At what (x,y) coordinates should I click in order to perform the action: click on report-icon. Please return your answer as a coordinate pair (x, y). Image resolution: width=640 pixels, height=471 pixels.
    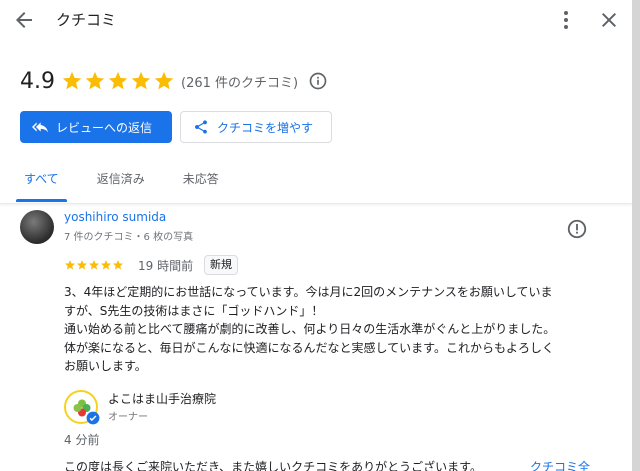
    Looking at the image, I should click on (577, 229).